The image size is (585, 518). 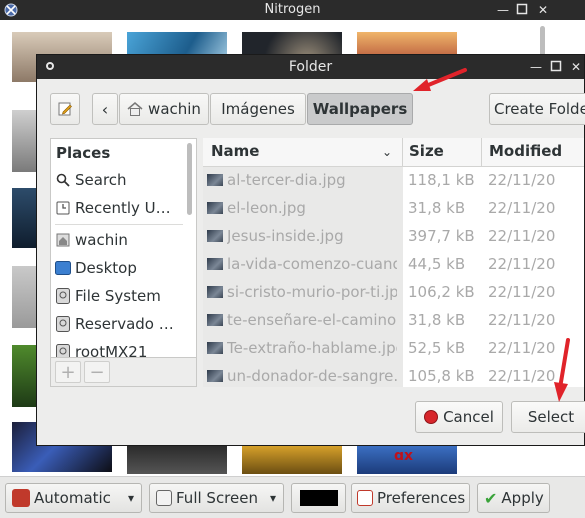 What do you see at coordinates (437, 264) in the screenshot?
I see `file-size: 44,5 kB` at bounding box center [437, 264].